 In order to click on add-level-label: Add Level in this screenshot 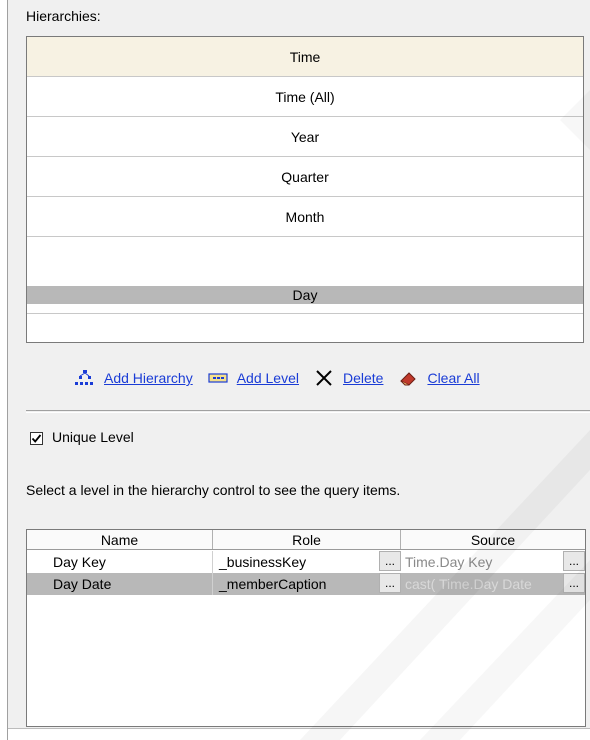, I will do `click(267, 378)`.